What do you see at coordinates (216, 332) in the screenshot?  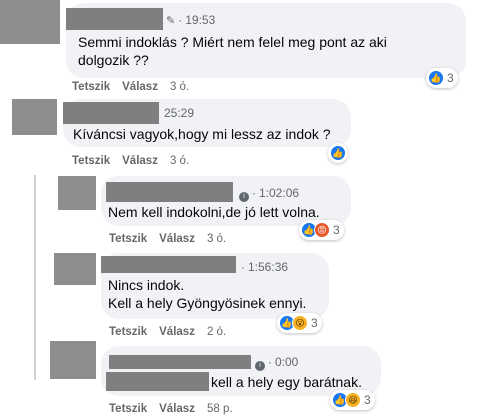 I see `comment-age: 2 ó.` at bounding box center [216, 332].